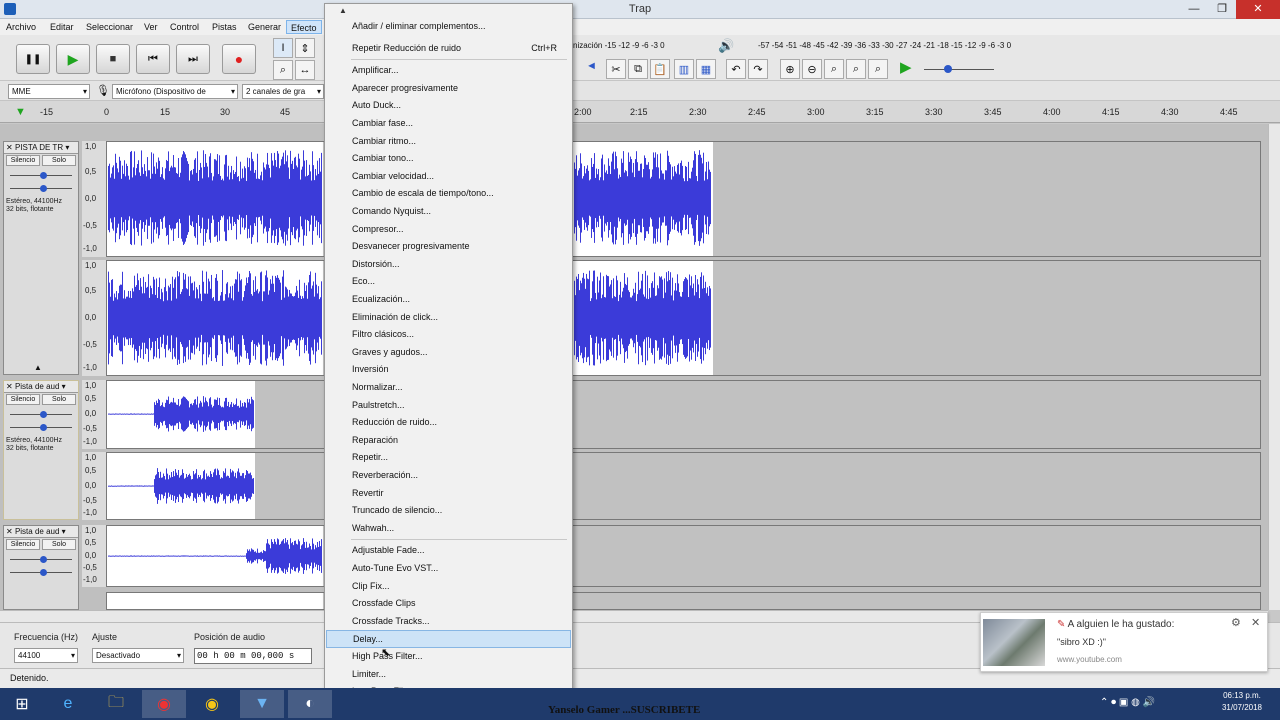  Describe the element at coordinates (164, 704) in the screenshot. I see `chrome-canary-icon: ◉` at that location.